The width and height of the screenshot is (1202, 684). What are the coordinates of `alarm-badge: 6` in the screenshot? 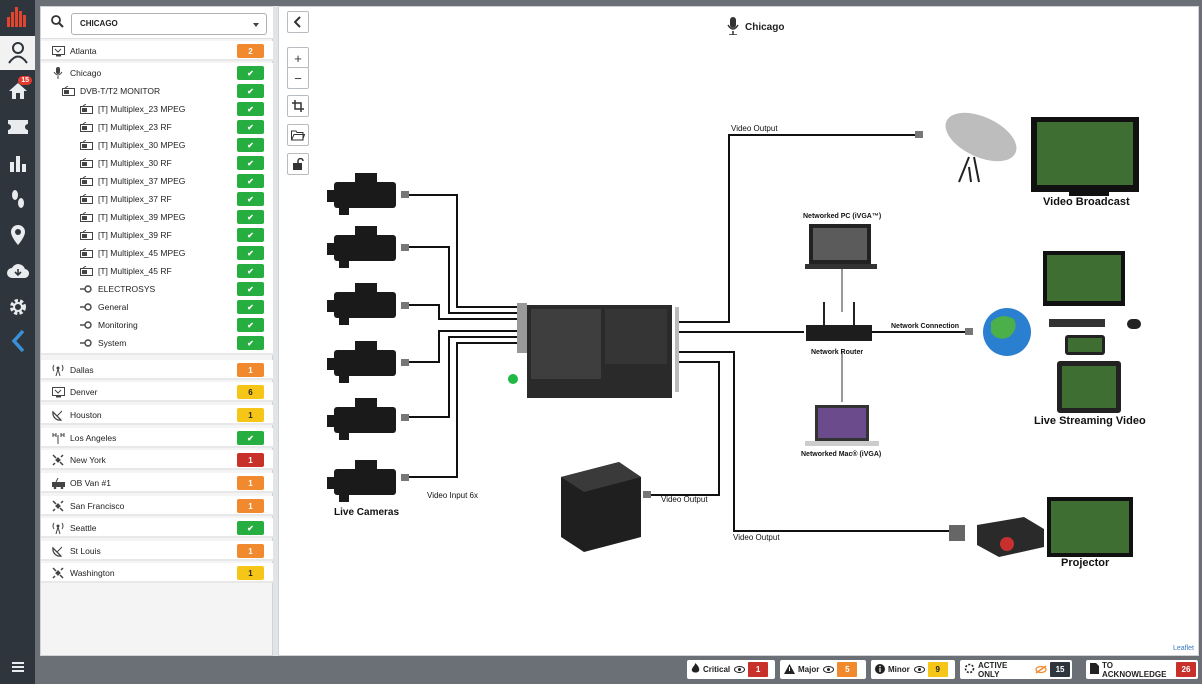 It's located at (250, 392).